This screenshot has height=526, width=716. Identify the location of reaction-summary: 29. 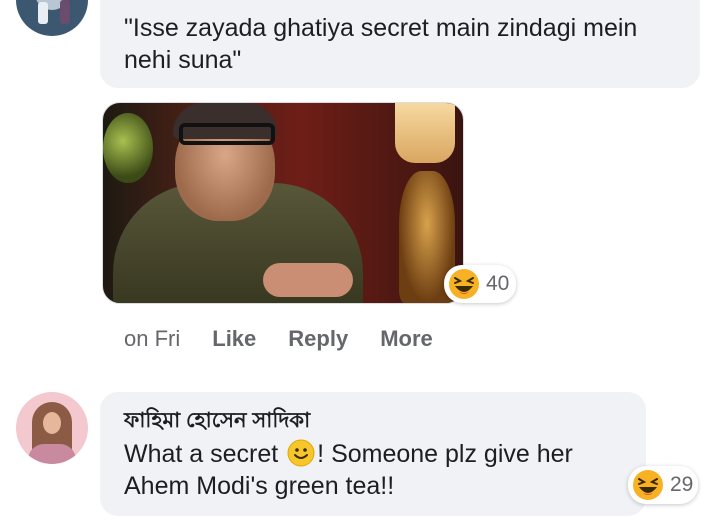
(663, 485).